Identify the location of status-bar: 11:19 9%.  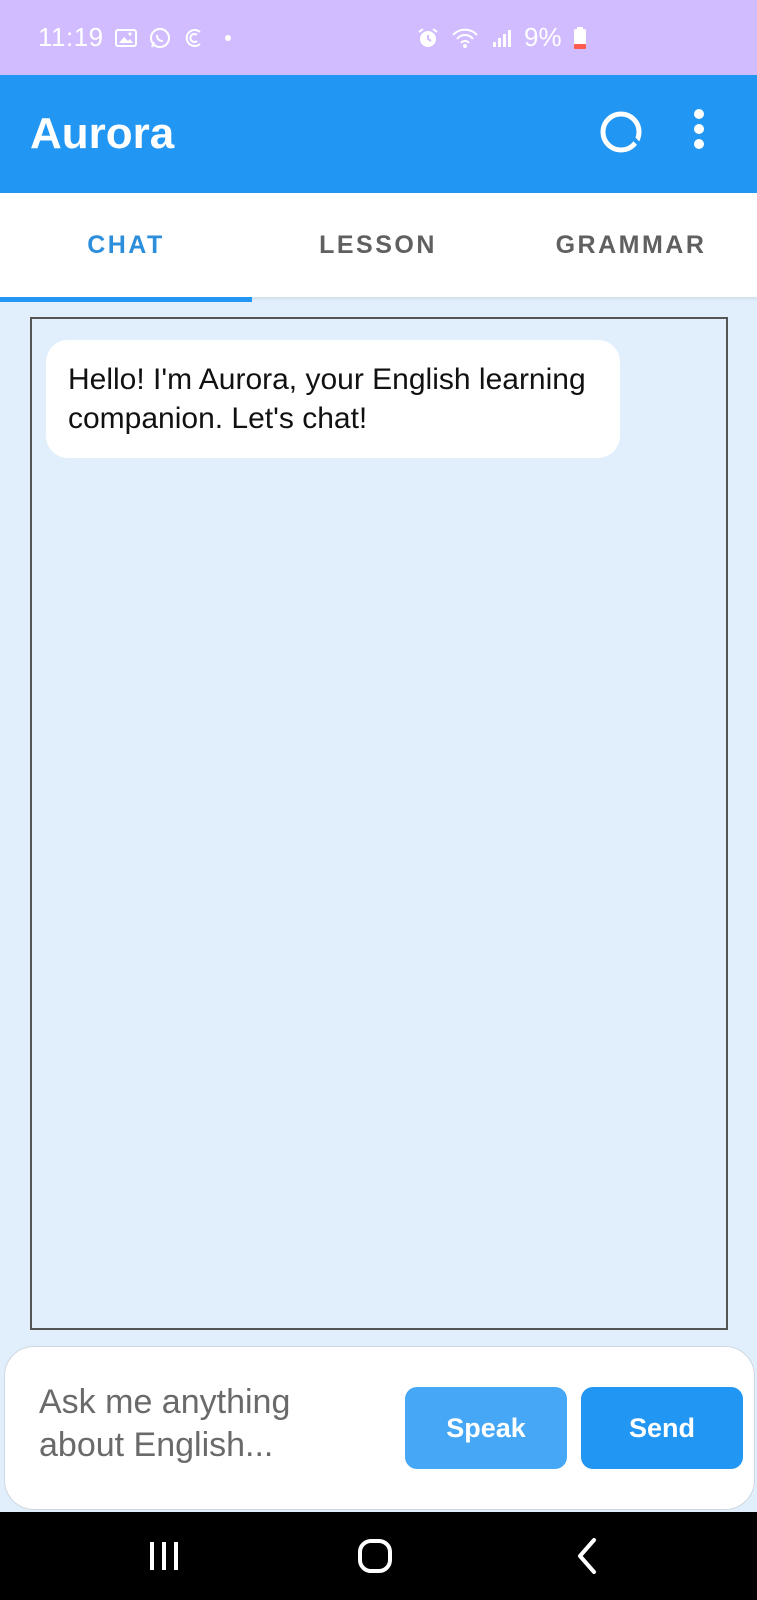
(378, 37).